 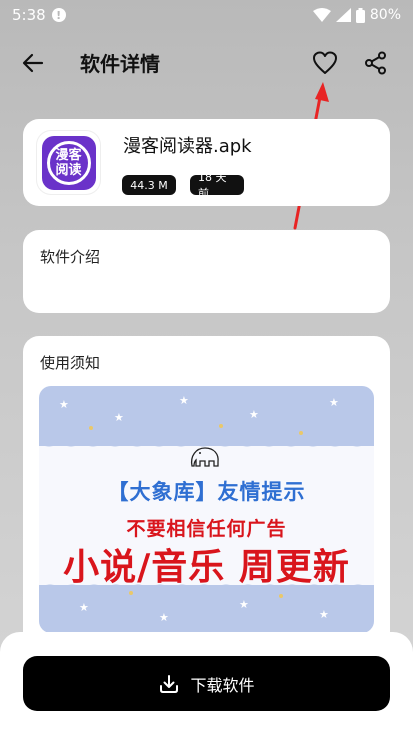 I want to click on elephant-logo, so click(x=204, y=457).